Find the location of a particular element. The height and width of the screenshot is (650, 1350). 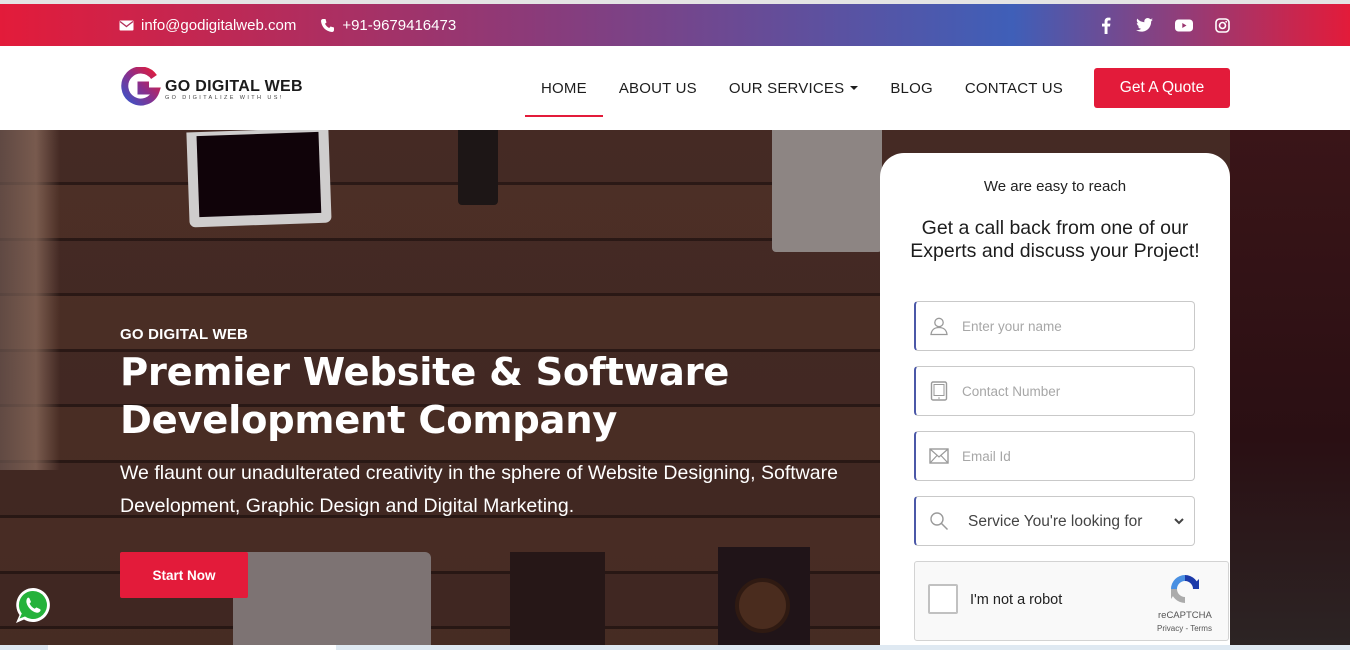

tablet-icon is located at coordinates (939, 391).